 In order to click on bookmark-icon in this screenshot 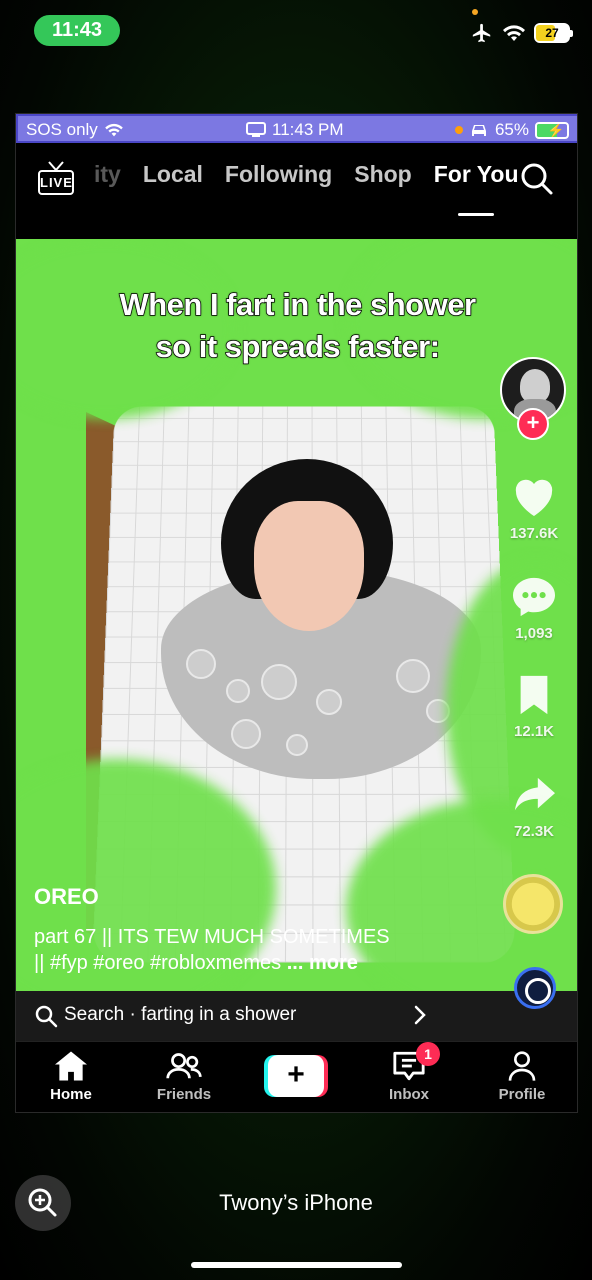, I will do `click(534, 695)`.